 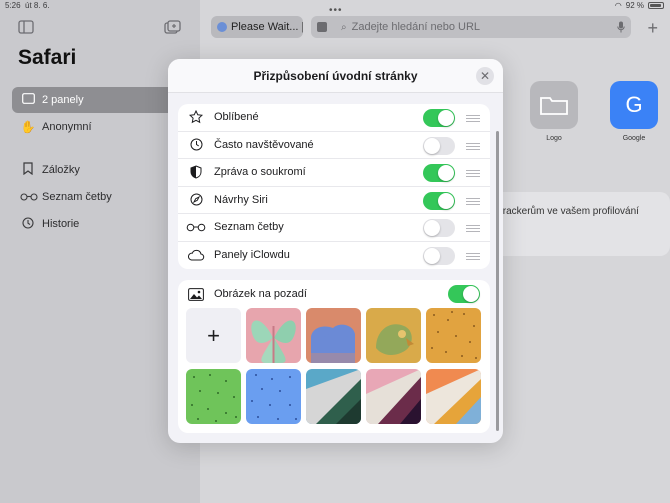 What do you see at coordinates (439, 173) in the screenshot?
I see `privacy-report-toggle` at bounding box center [439, 173].